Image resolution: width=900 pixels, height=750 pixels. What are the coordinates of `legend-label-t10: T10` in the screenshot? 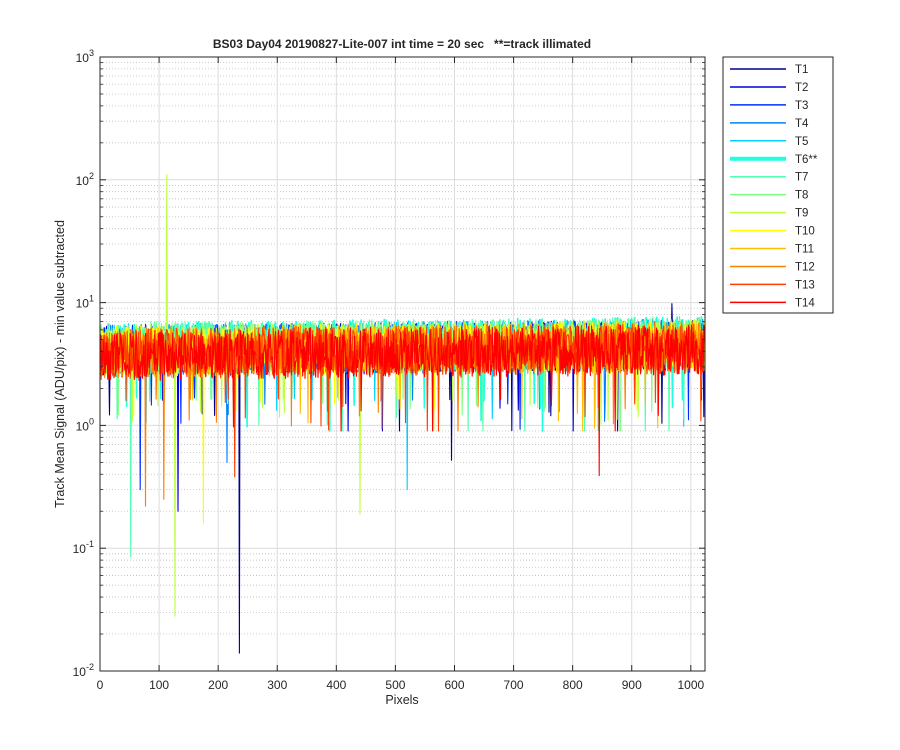 It's located at (805, 232).